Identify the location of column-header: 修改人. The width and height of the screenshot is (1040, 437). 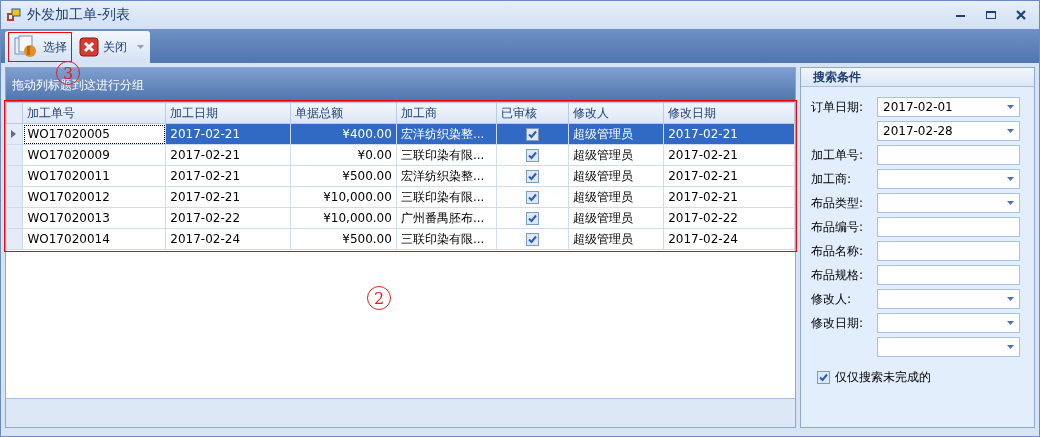
(616, 113).